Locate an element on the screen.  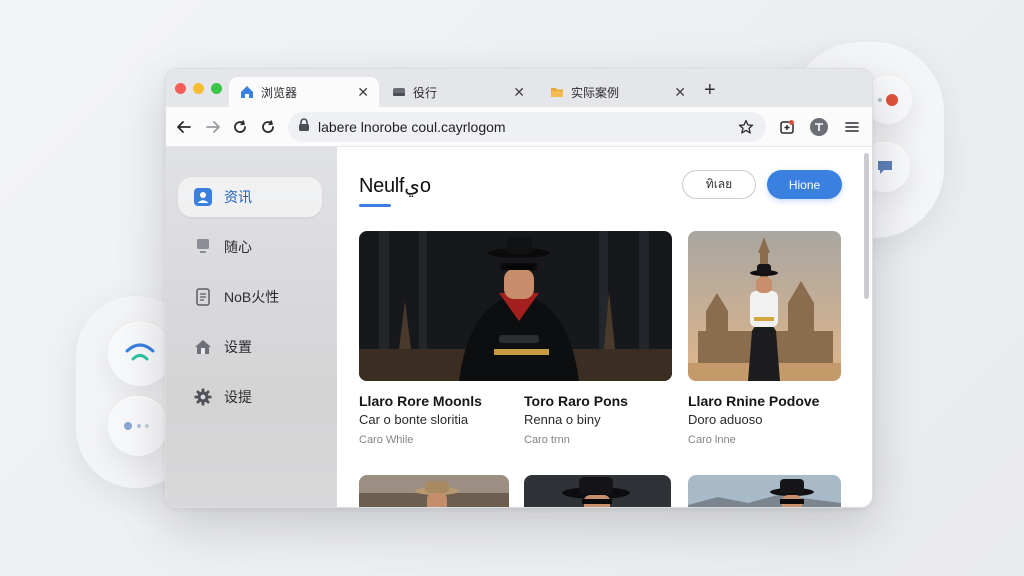
sidebar-item-label: NoB火性 is located at coordinates (252, 297).